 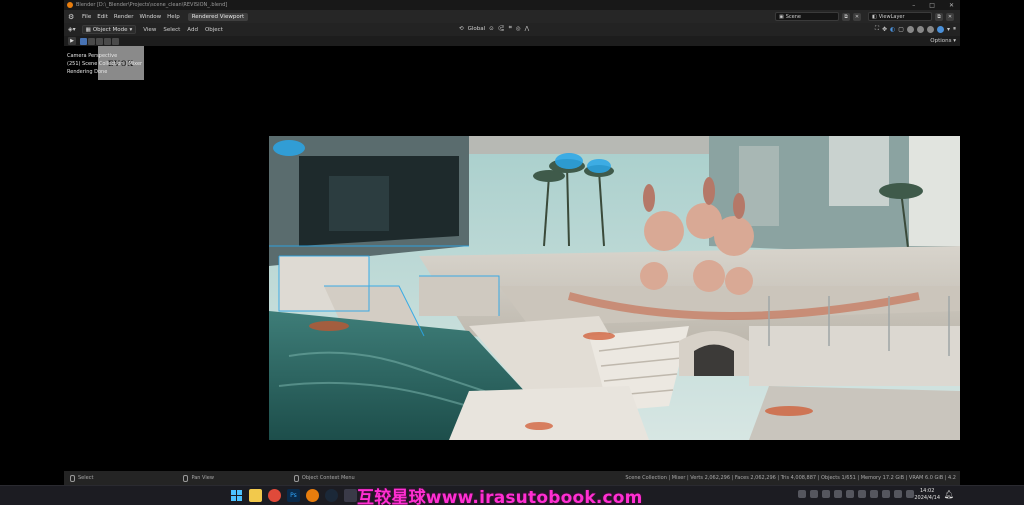 I want to click on scene-field-label: Scene, so click(x=793, y=16).